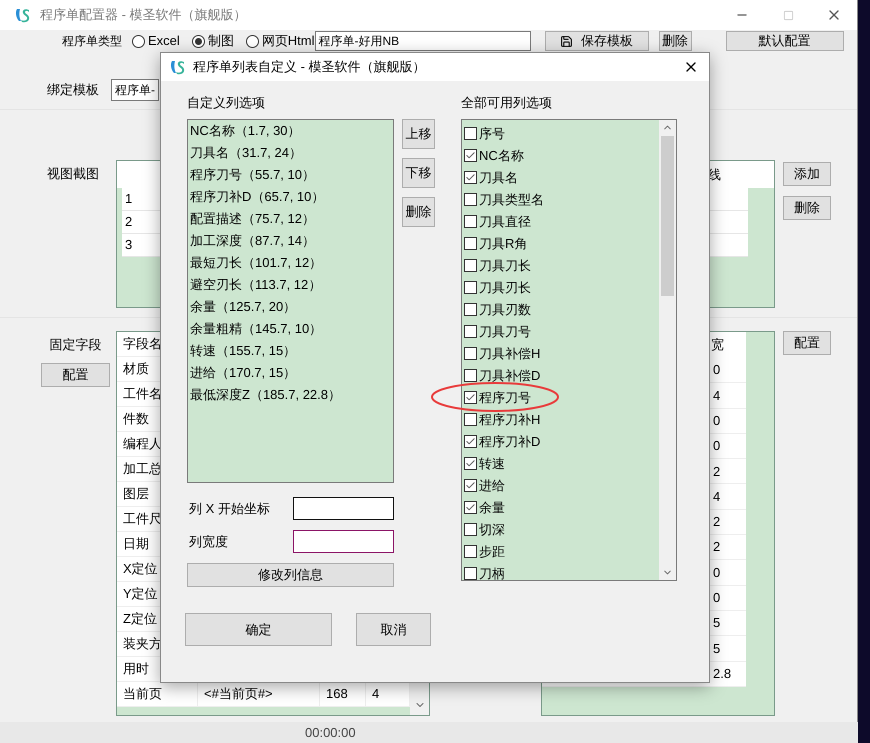 Image resolution: width=870 pixels, height=743 pixels. I want to click on list-item: 配置描述（75.7, 12）, so click(291, 219).